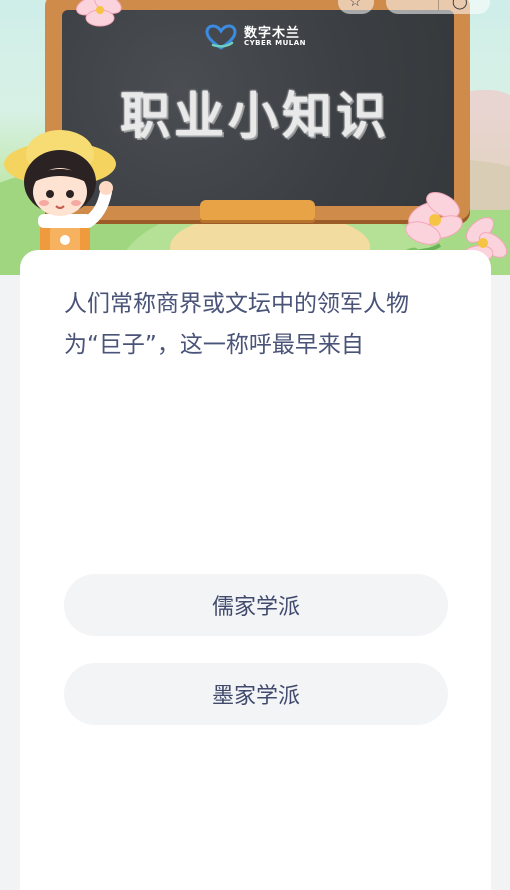 The height and width of the screenshot is (890, 510). Describe the element at coordinates (99, 13) in the screenshot. I see `flower-decoration-icon` at that location.